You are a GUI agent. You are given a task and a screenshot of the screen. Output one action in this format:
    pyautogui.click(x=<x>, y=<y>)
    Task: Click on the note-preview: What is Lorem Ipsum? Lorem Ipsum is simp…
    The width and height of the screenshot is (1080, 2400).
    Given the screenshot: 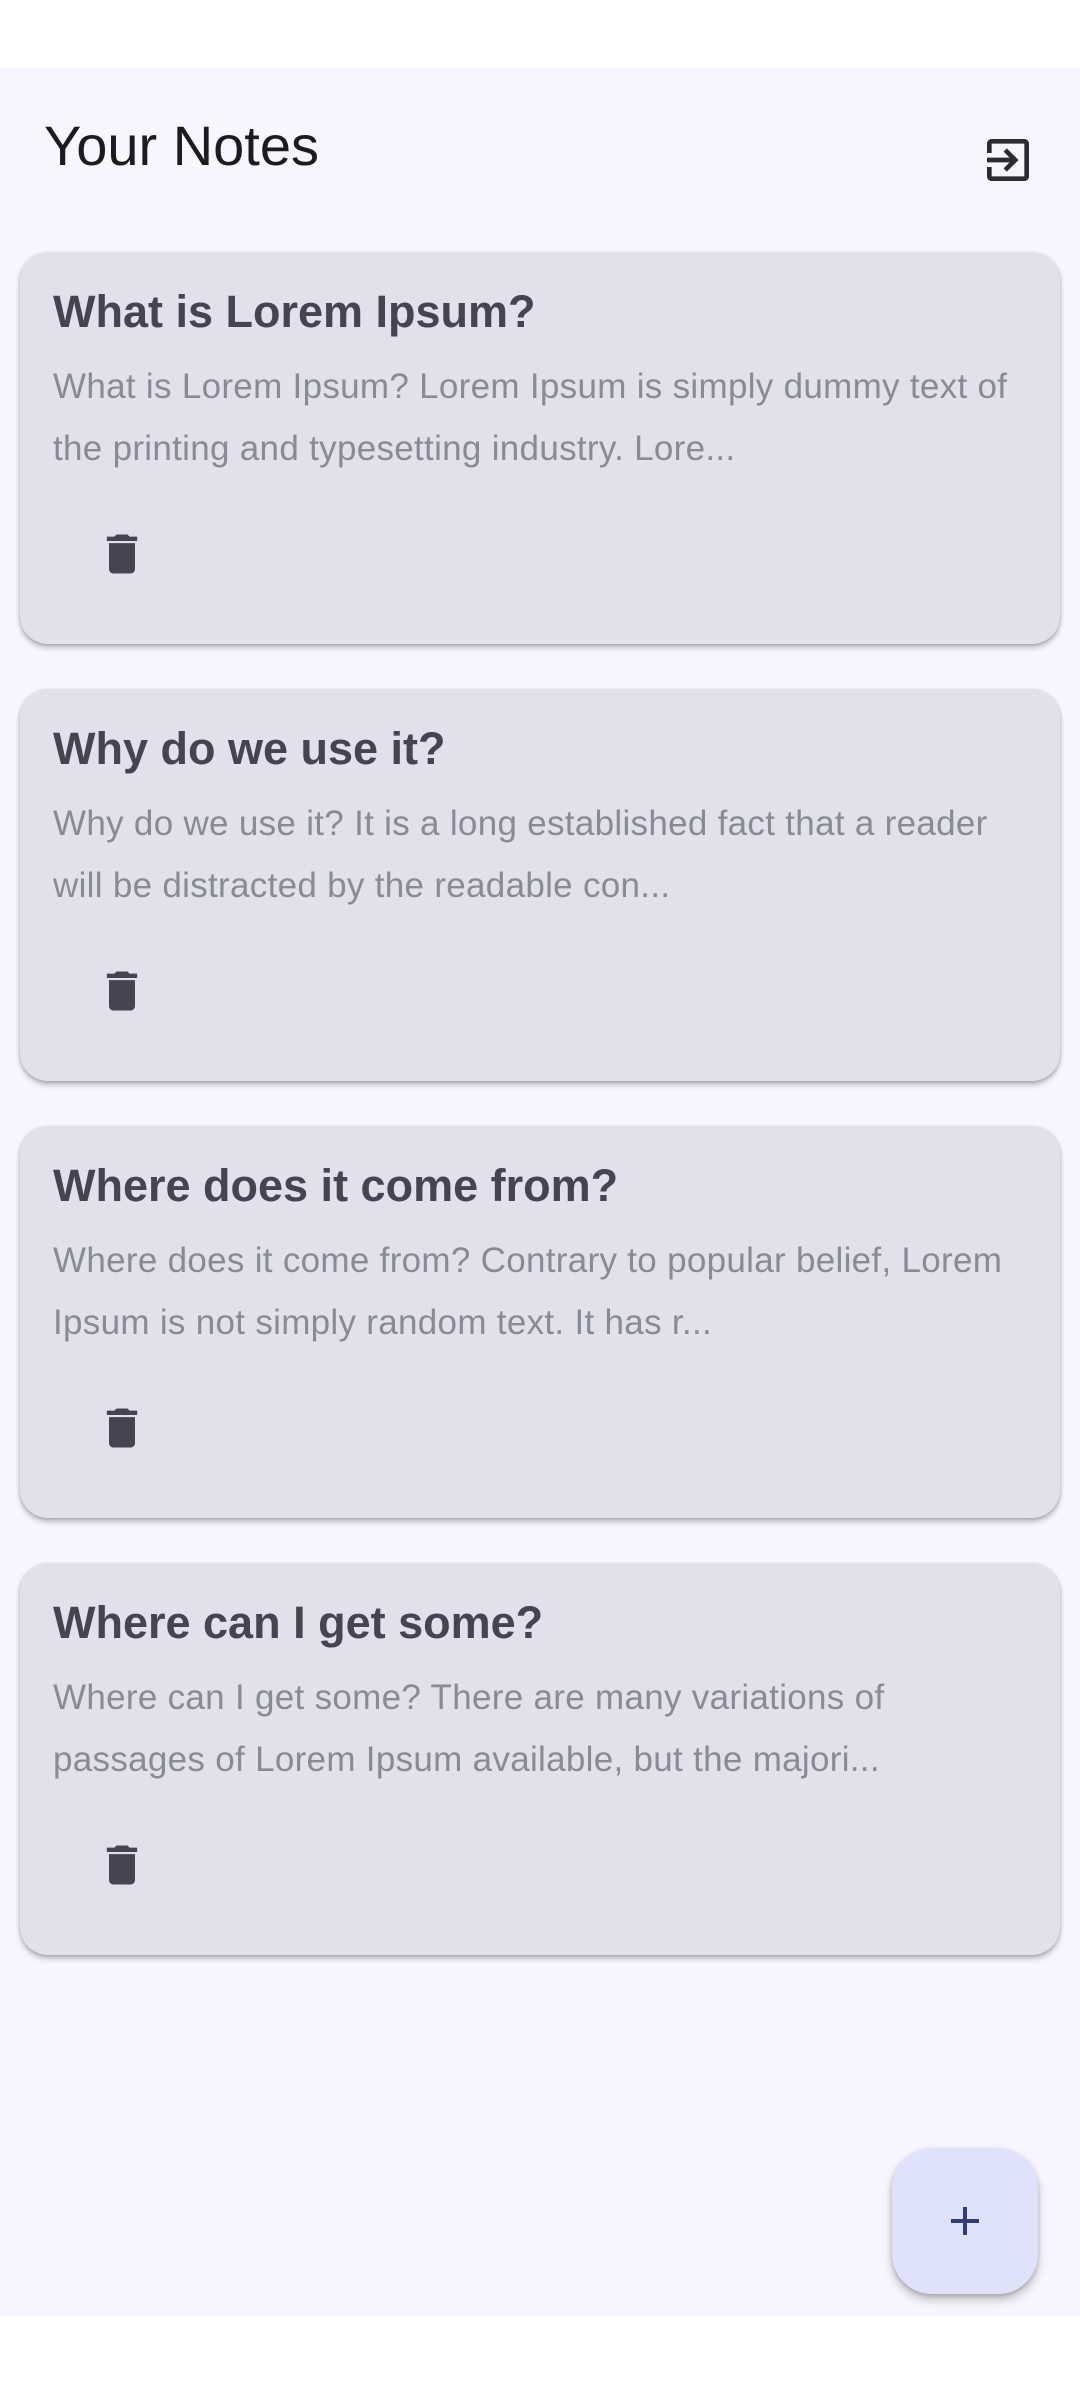 What is the action you would take?
    pyautogui.click(x=530, y=417)
    